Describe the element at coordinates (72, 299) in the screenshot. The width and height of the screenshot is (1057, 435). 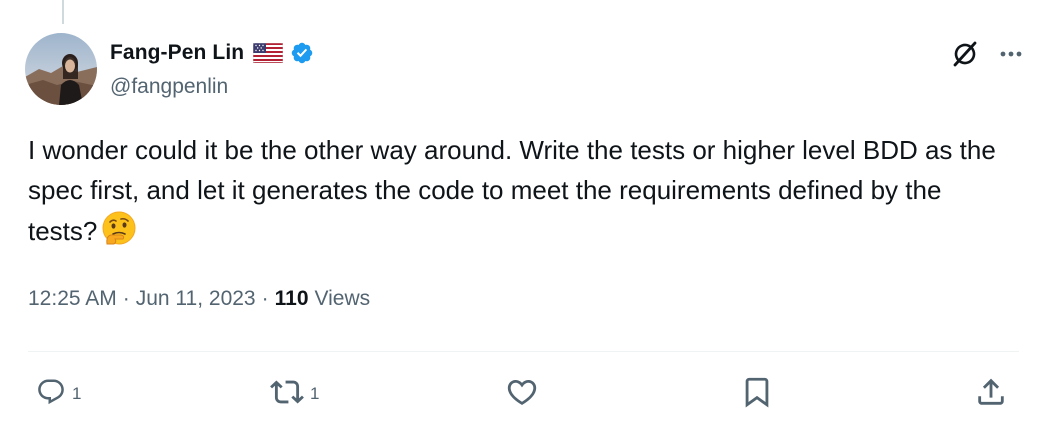
I see `tweet-time: 12:25 AM` at that location.